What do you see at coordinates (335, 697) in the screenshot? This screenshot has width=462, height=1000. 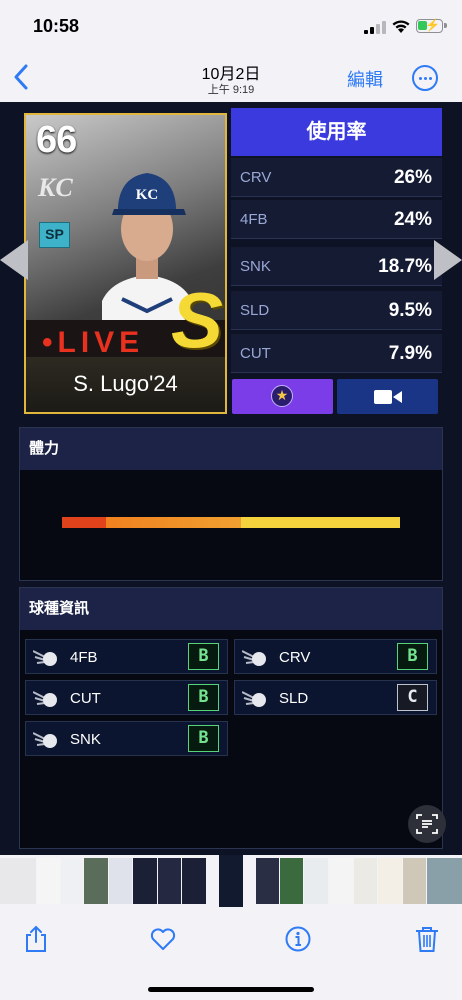 I see `pitch-item: SLD C` at bounding box center [335, 697].